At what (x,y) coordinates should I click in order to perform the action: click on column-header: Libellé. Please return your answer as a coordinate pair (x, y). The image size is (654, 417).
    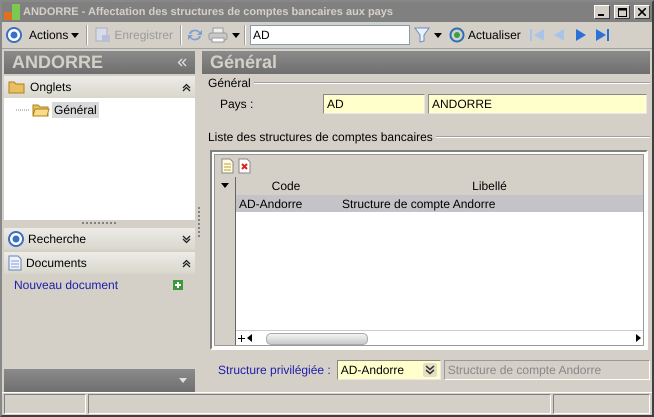
    Looking at the image, I should click on (489, 186).